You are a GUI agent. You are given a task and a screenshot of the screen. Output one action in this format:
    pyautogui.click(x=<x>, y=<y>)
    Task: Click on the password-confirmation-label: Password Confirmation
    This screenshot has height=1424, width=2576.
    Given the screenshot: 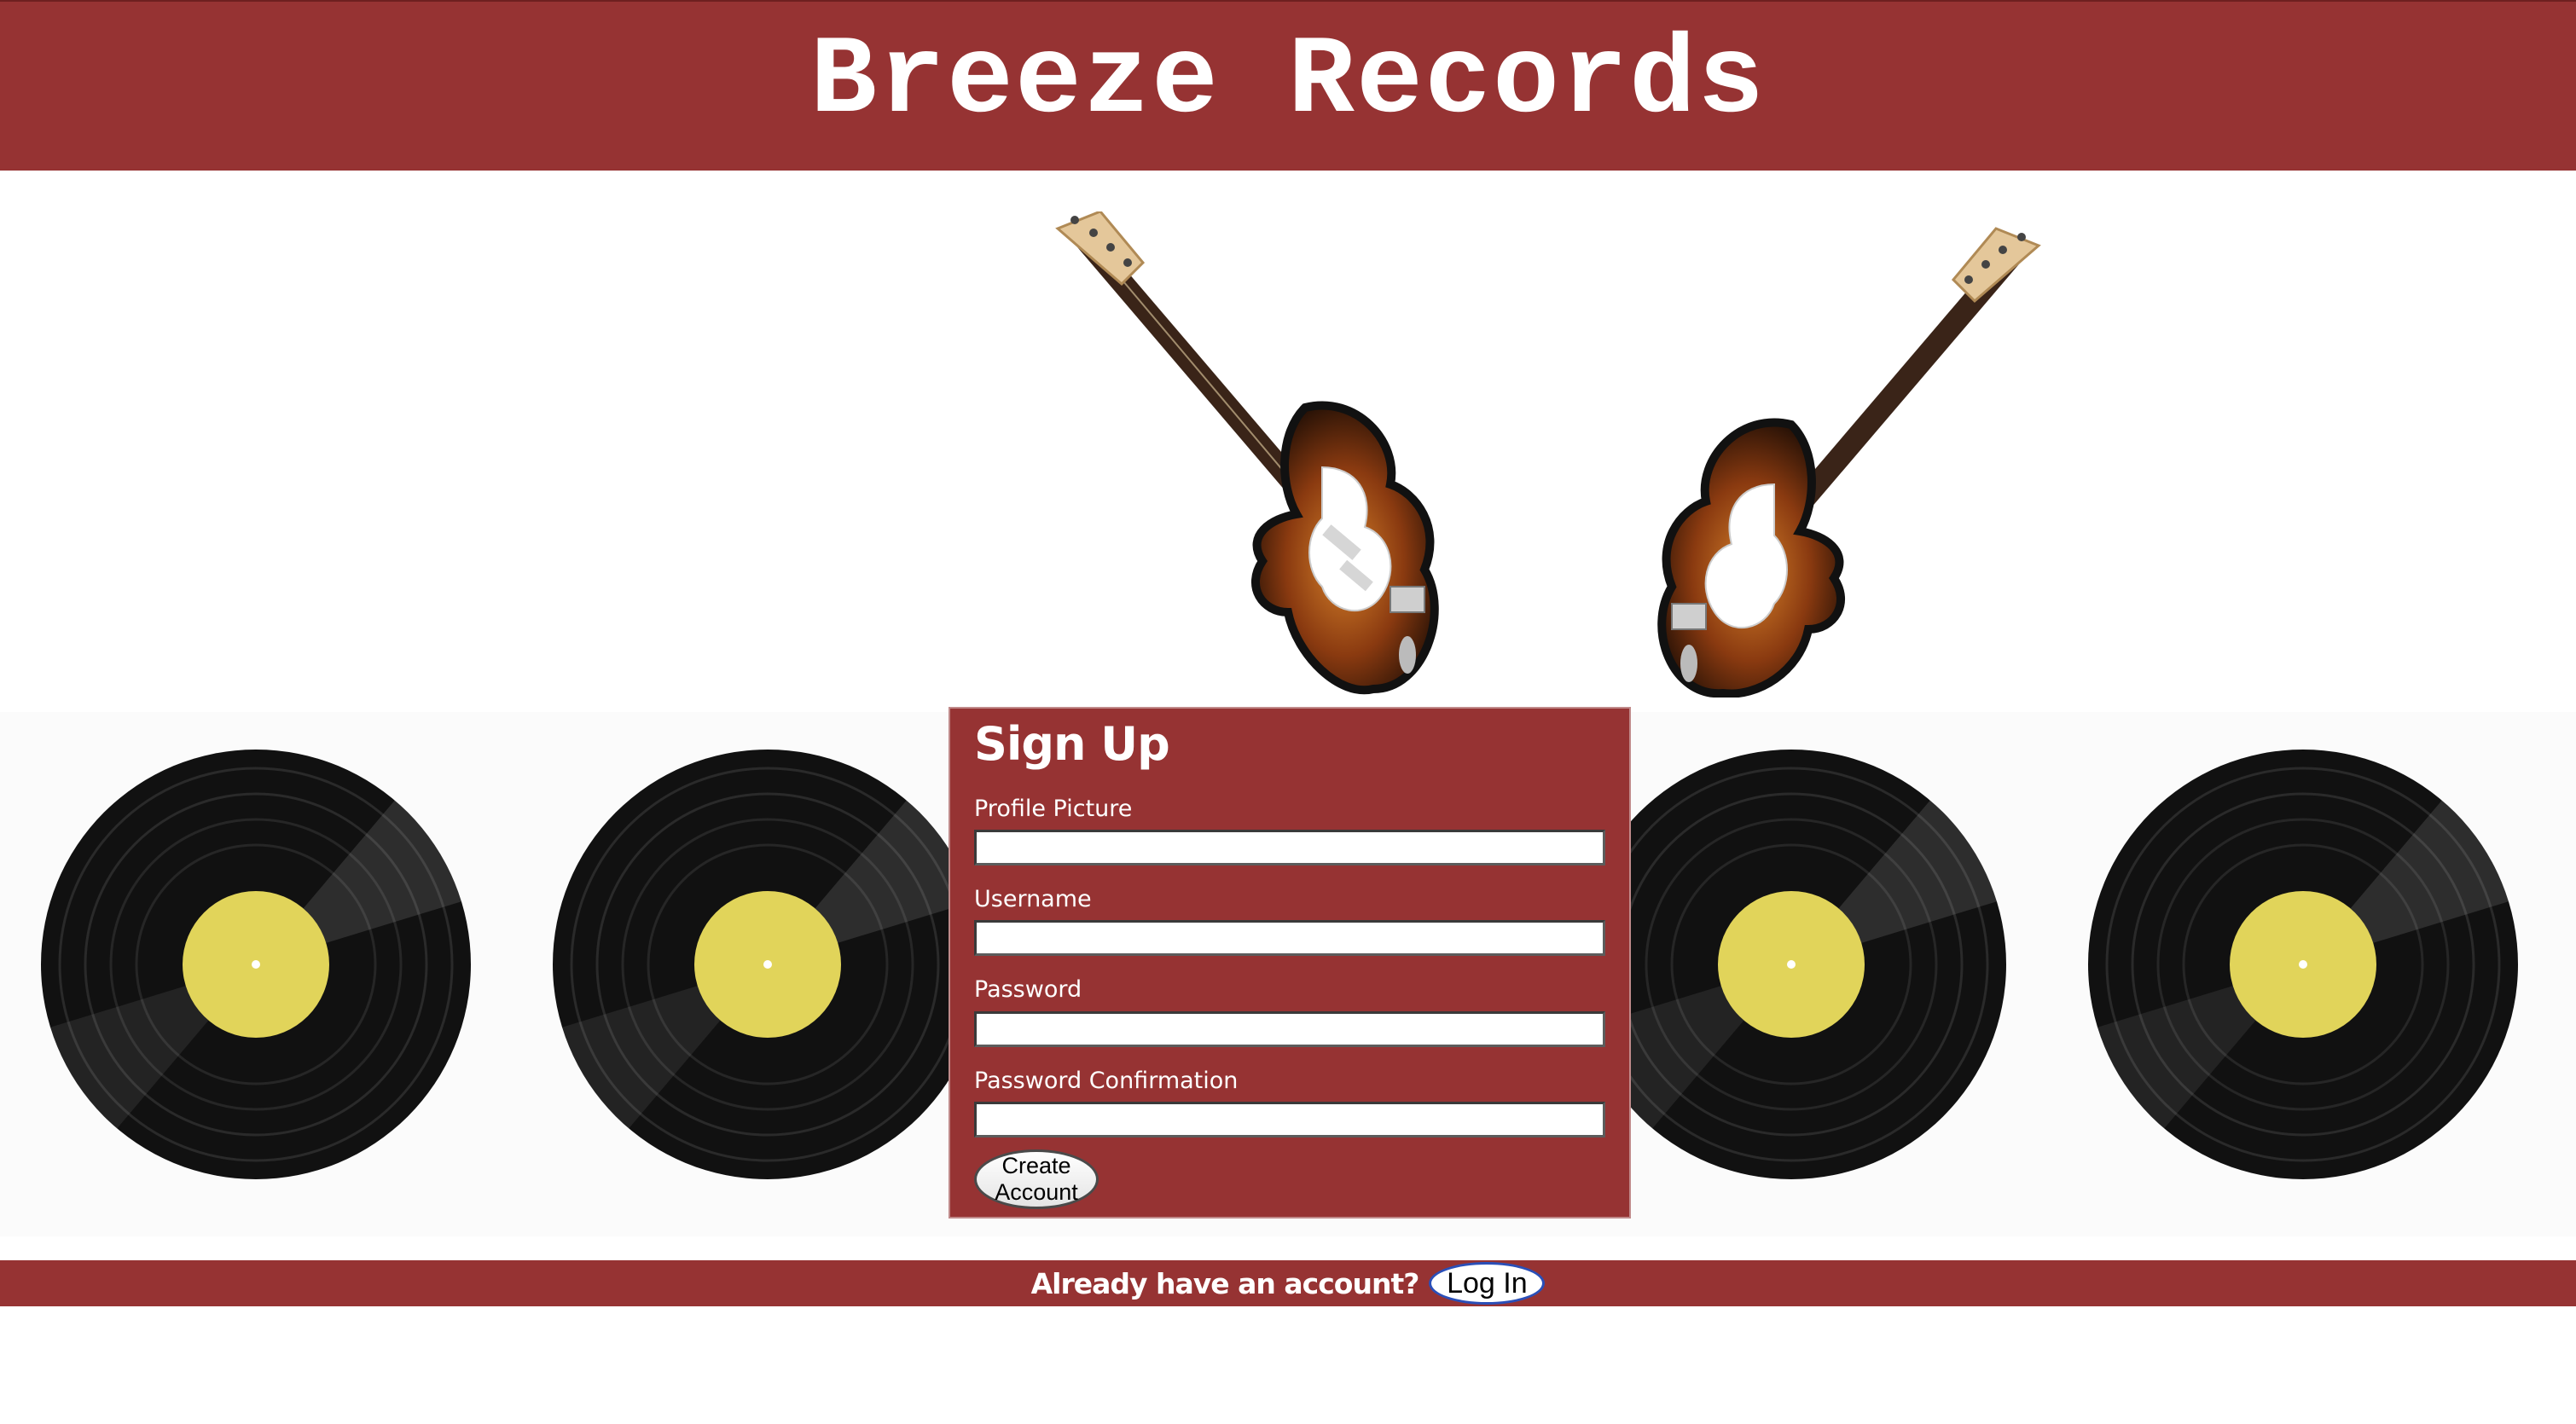 What is the action you would take?
    pyautogui.click(x=1106, y=1080)
    